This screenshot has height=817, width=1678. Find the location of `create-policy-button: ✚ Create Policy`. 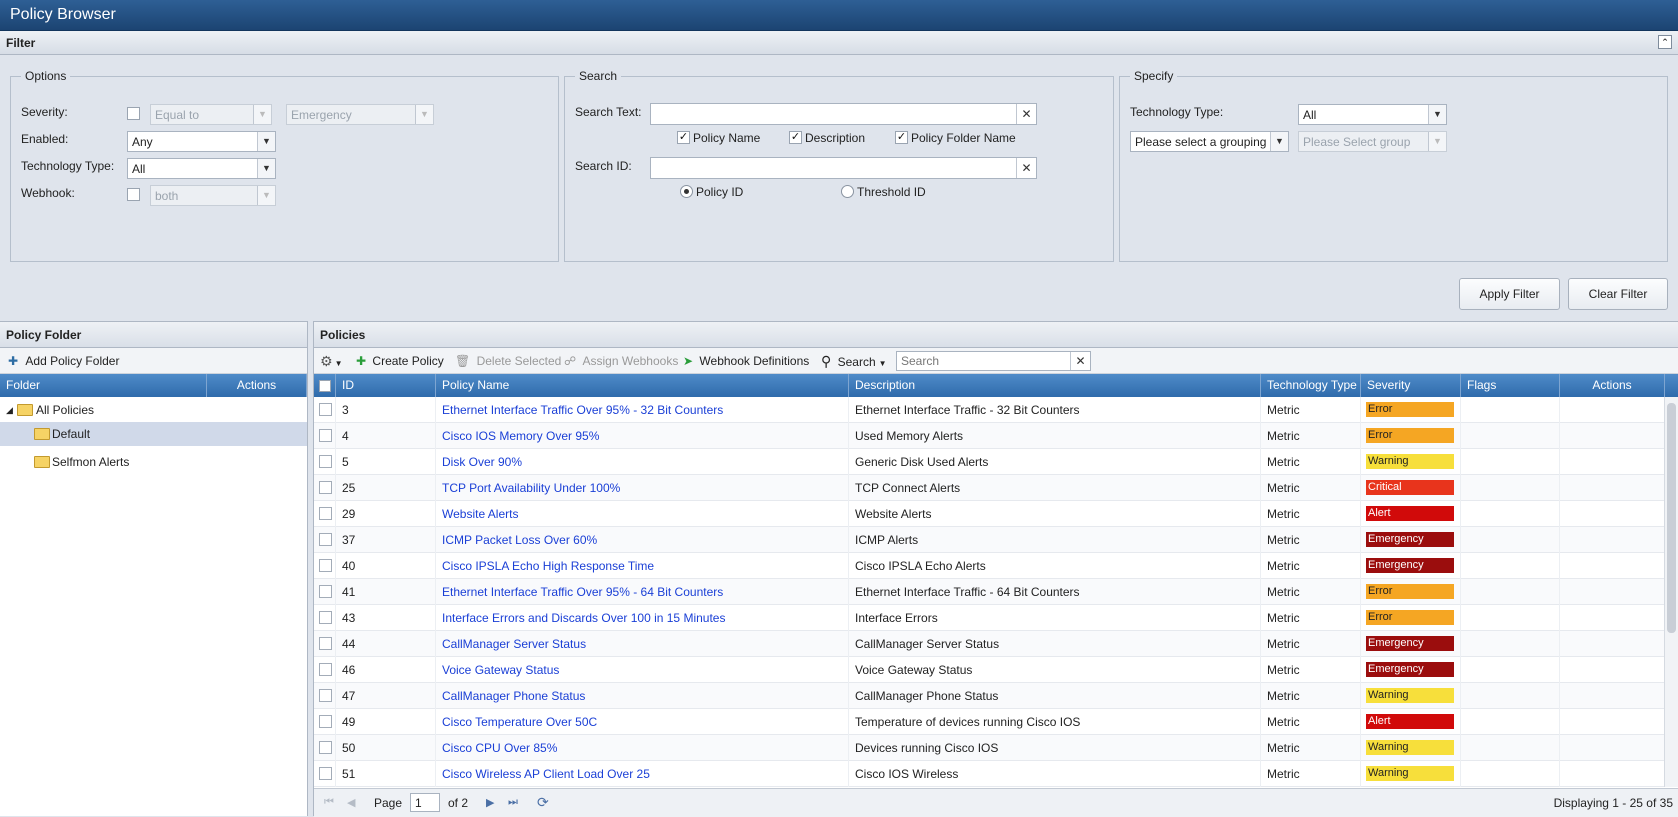

create-policy-button: ✚ Create Policy is located at coordinates (400, 361).